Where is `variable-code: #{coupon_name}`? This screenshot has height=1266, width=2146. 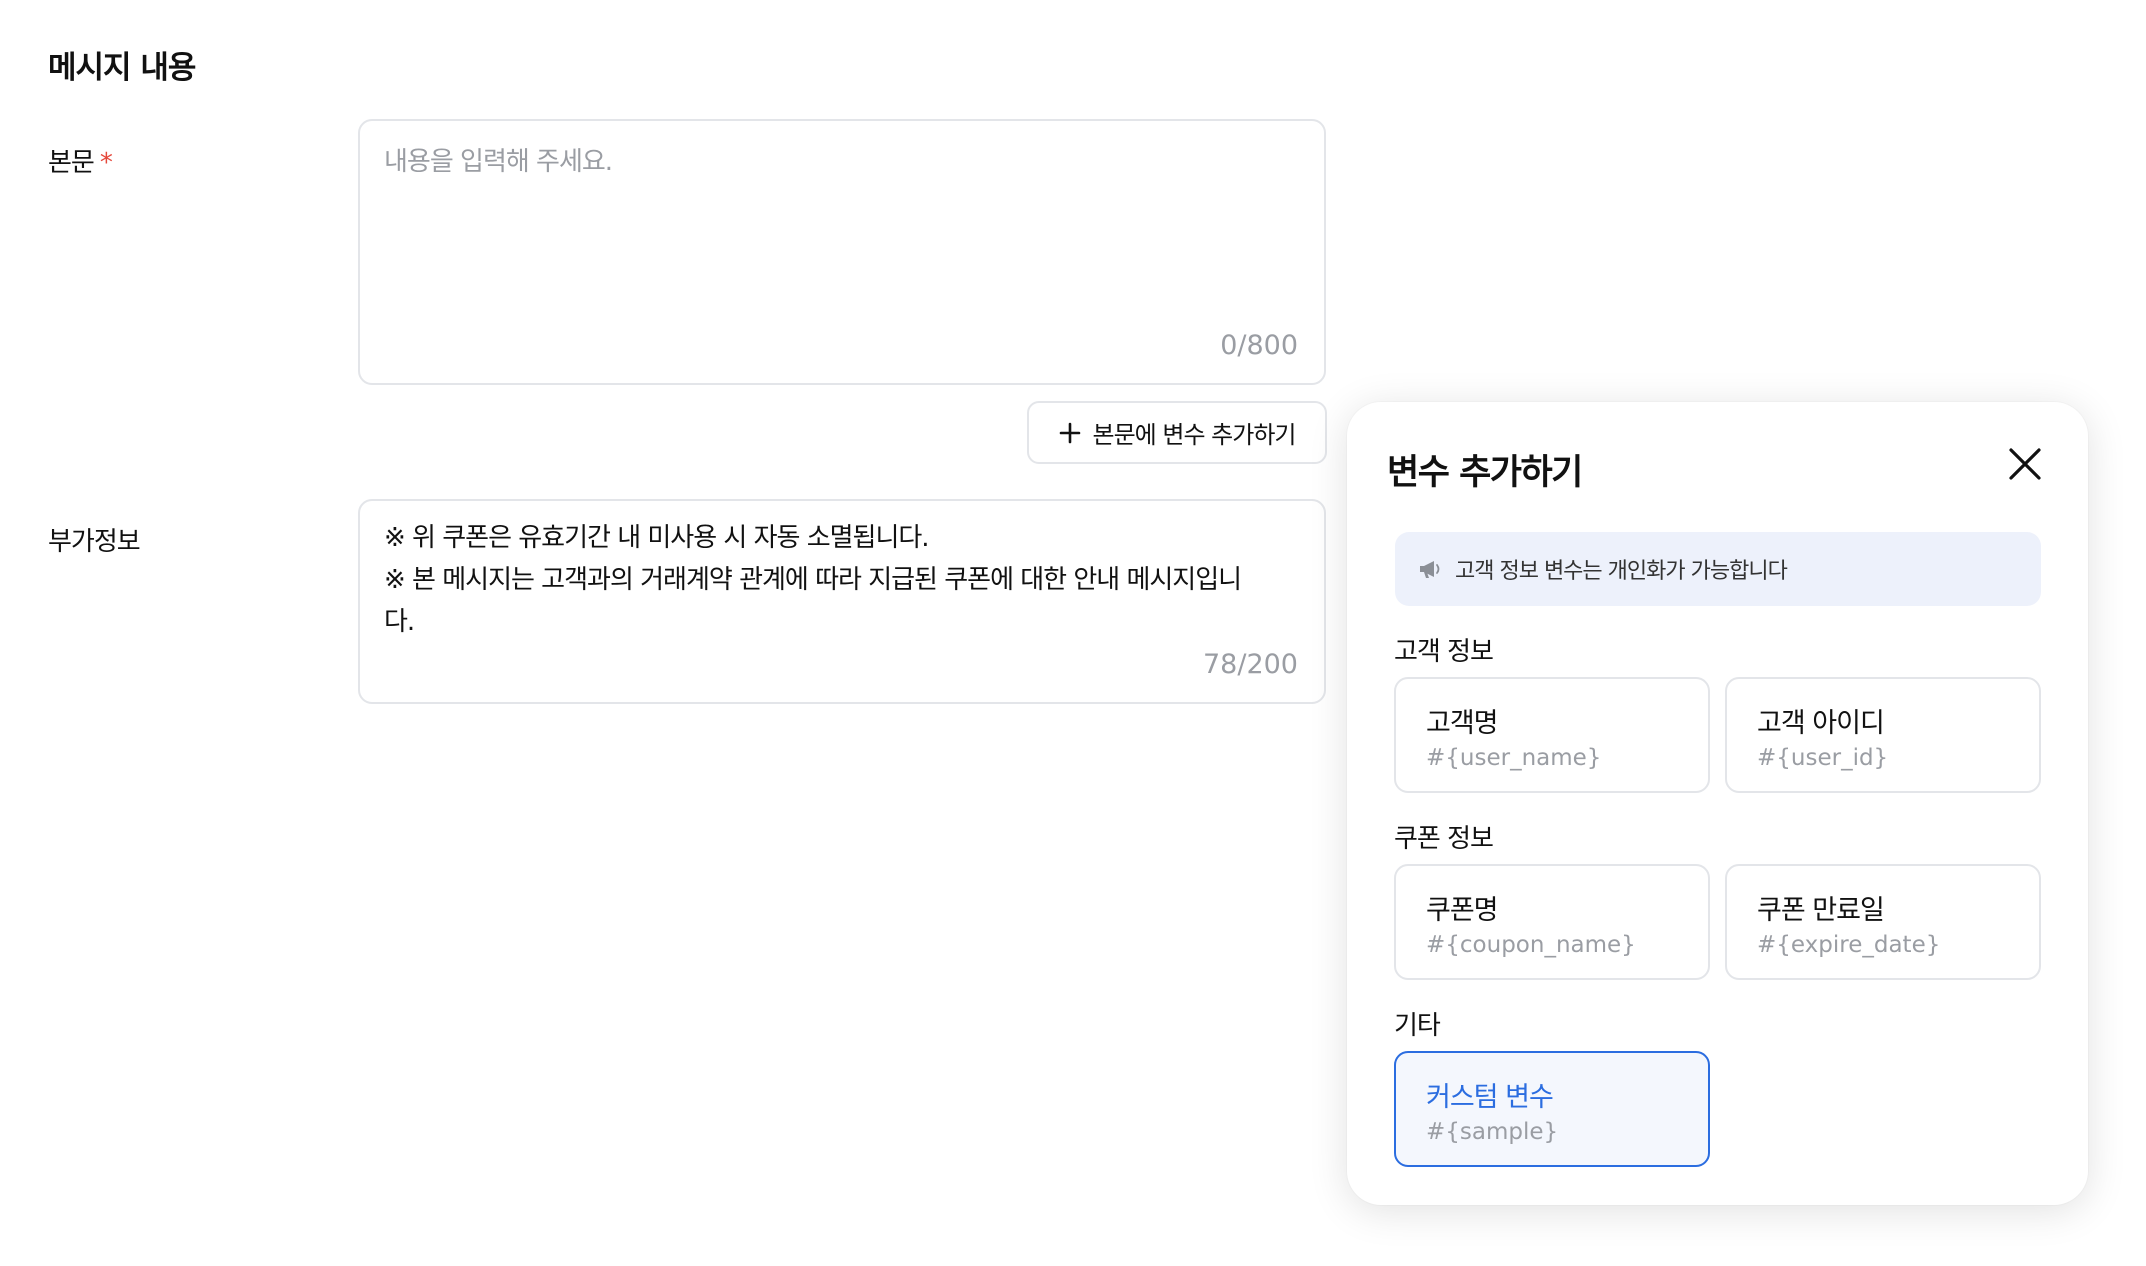
variable-code: #{coupon_name} is located at coordinates (1531, 945).